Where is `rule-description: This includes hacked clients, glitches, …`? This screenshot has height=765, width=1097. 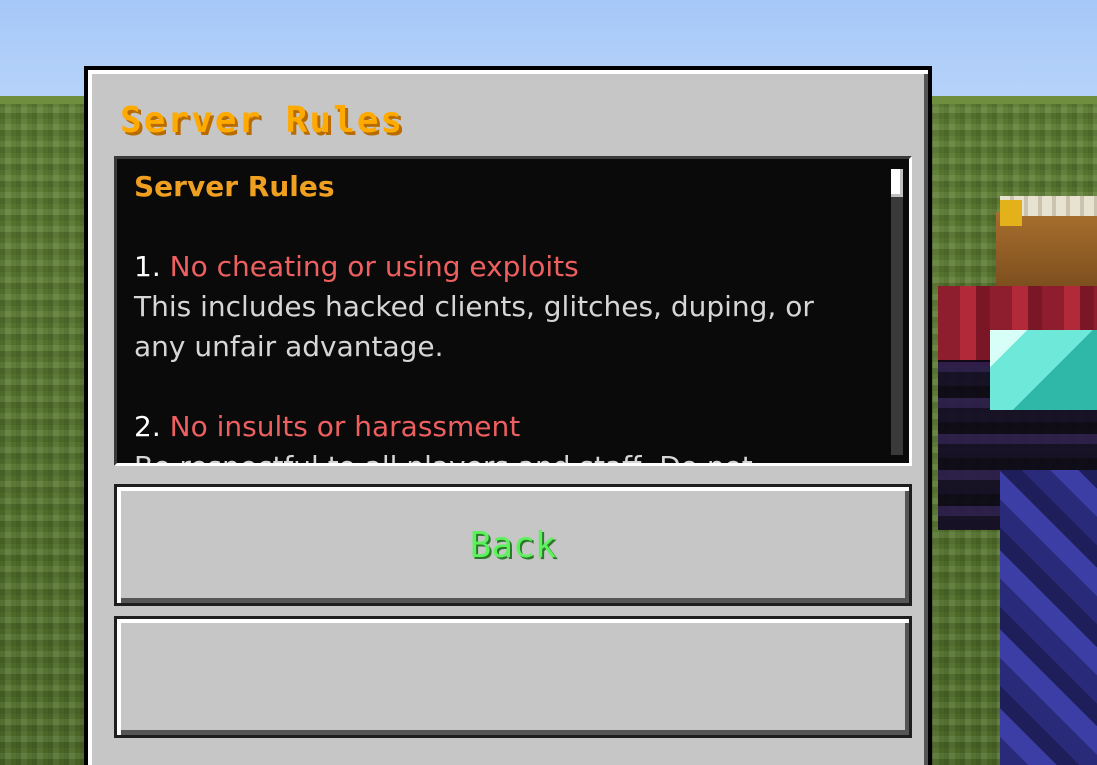
rule-description: This includes hacked clients, glitches, … is located at coordinates (474, 306).